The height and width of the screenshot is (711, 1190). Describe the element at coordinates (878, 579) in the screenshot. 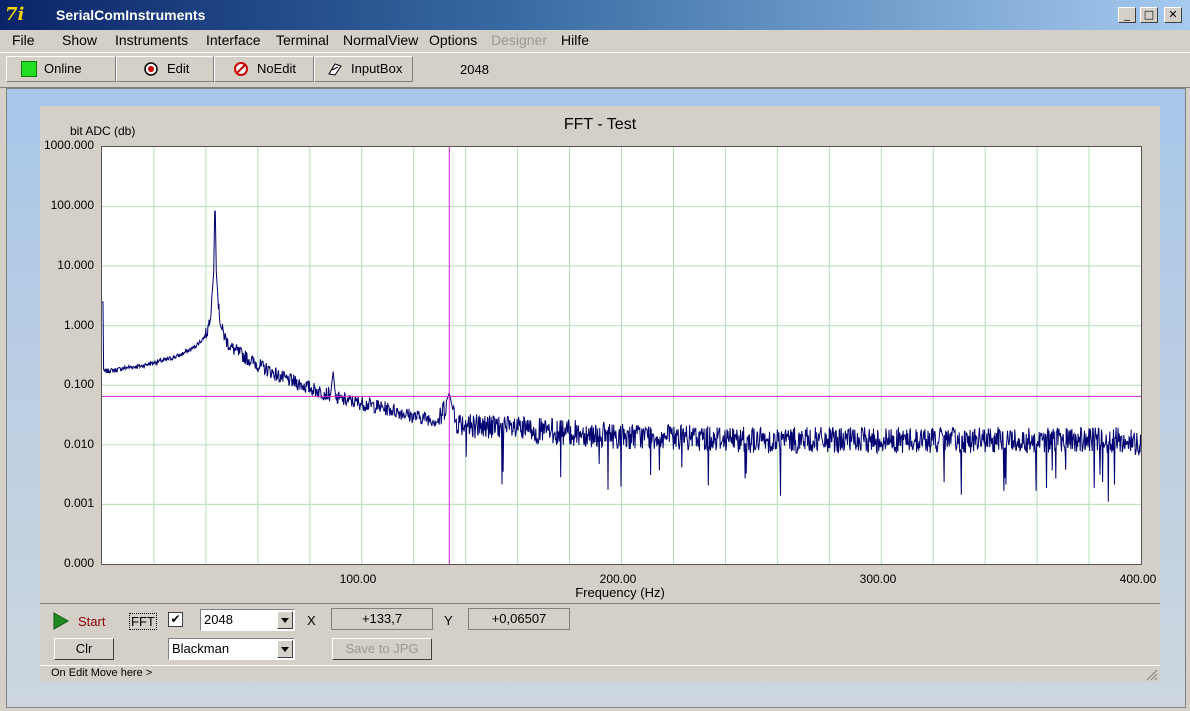

I see `x-tick-label: 300.00` at that location.